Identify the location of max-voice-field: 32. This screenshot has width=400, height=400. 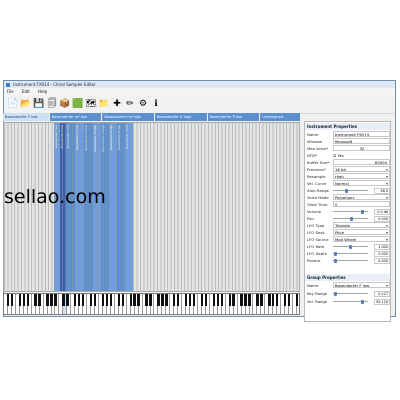
(361, 148).